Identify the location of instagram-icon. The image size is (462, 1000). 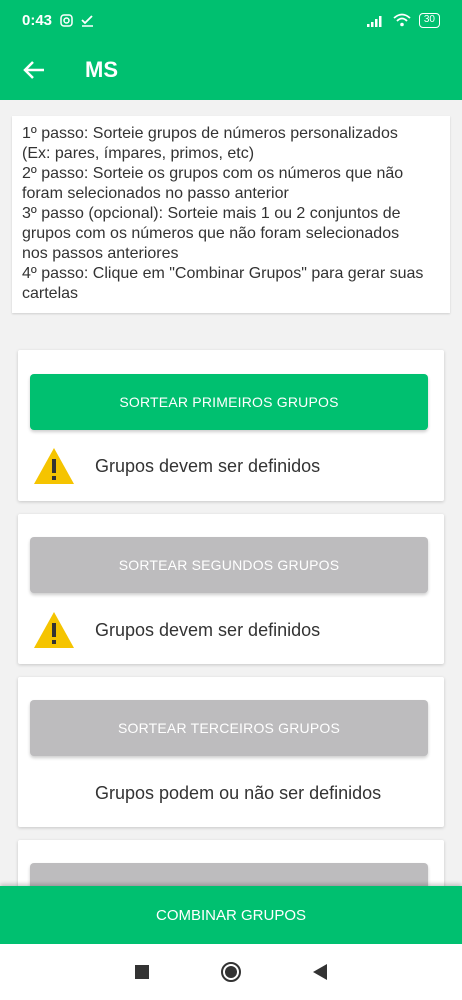
(66, 20).